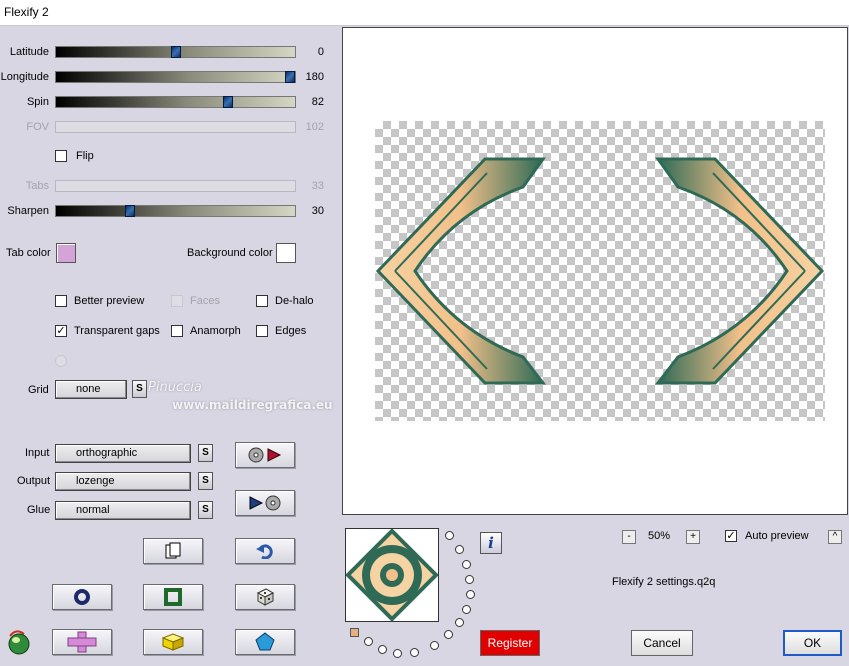  Describe the element at coordinates (61, 331) in the screenshot. I see `transparent-gaps-checkbox: ✓` at that location.